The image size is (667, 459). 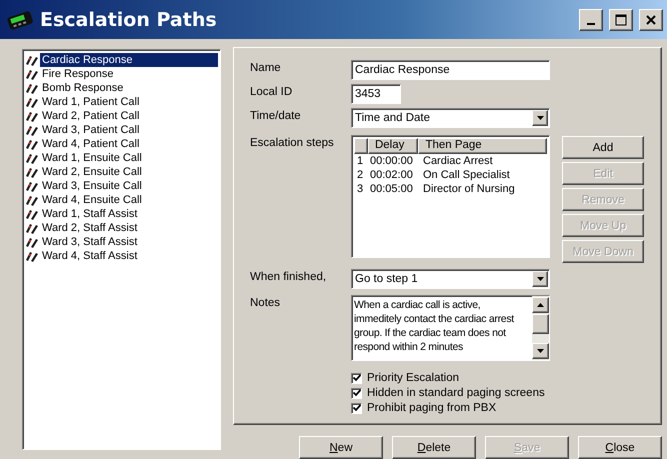 I want to click on minimize-icon, so click(x=591, y=23).